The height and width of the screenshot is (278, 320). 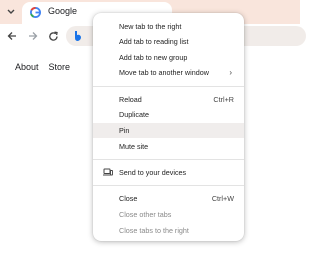 What do you see at coordinates (222, 198) in the screenshot?
I see `shortcut-close: Ctrl+W` at bounding box center [222, 198].